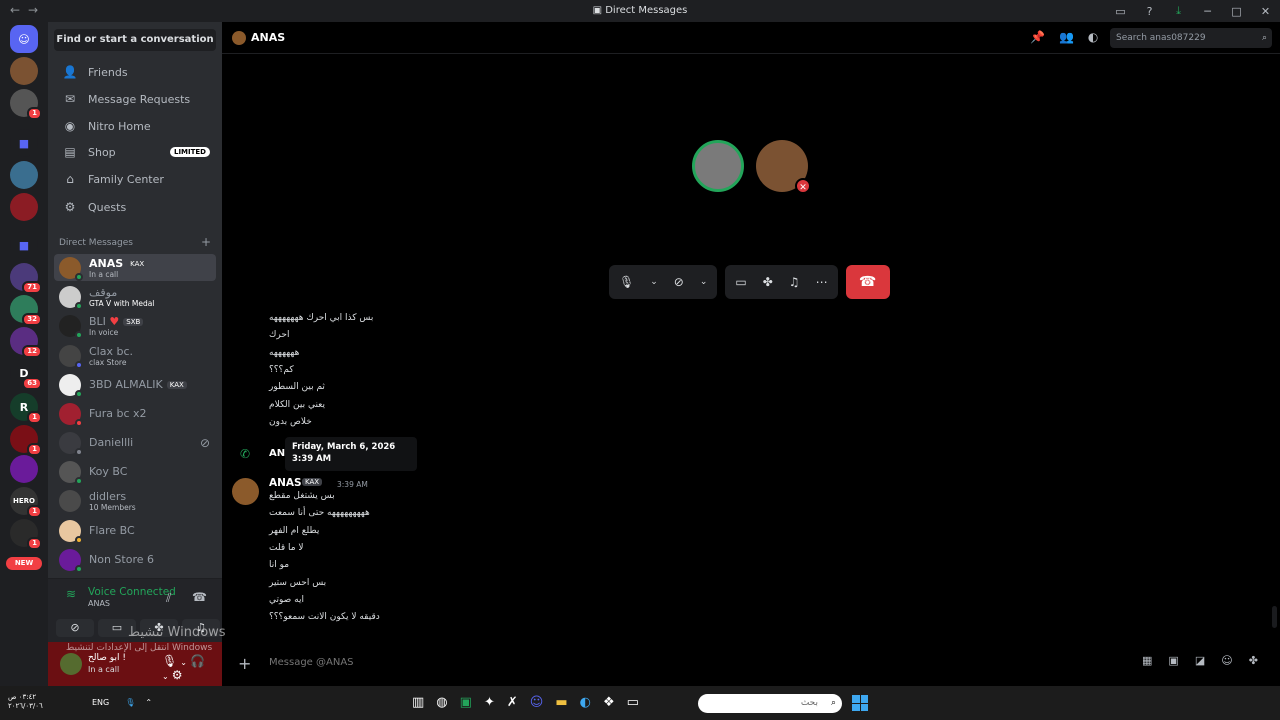 Image resolution: width=1280 pixels, height=720 pixels. I want to click on file-explorer-icon: ▬, so click(567, 702).